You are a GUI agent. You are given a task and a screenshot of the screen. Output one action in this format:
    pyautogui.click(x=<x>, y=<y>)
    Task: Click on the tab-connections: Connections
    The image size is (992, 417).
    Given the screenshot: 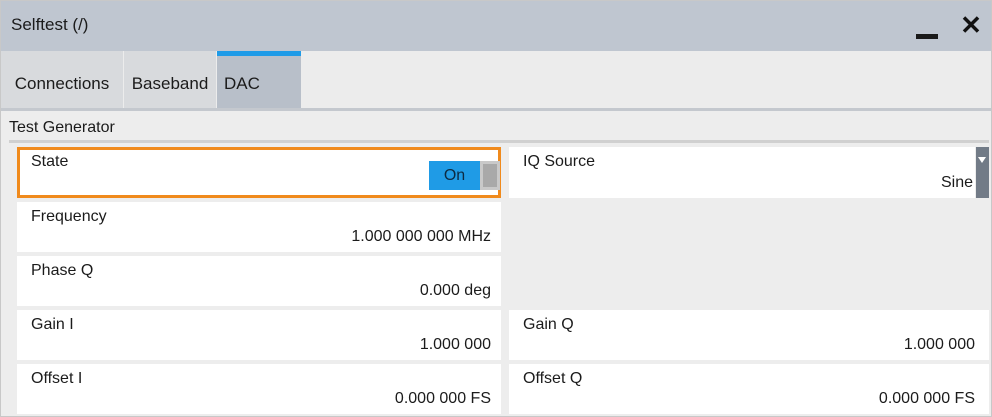 What is the action you would take?
    pyautogui.click(x=62, y=79)
    